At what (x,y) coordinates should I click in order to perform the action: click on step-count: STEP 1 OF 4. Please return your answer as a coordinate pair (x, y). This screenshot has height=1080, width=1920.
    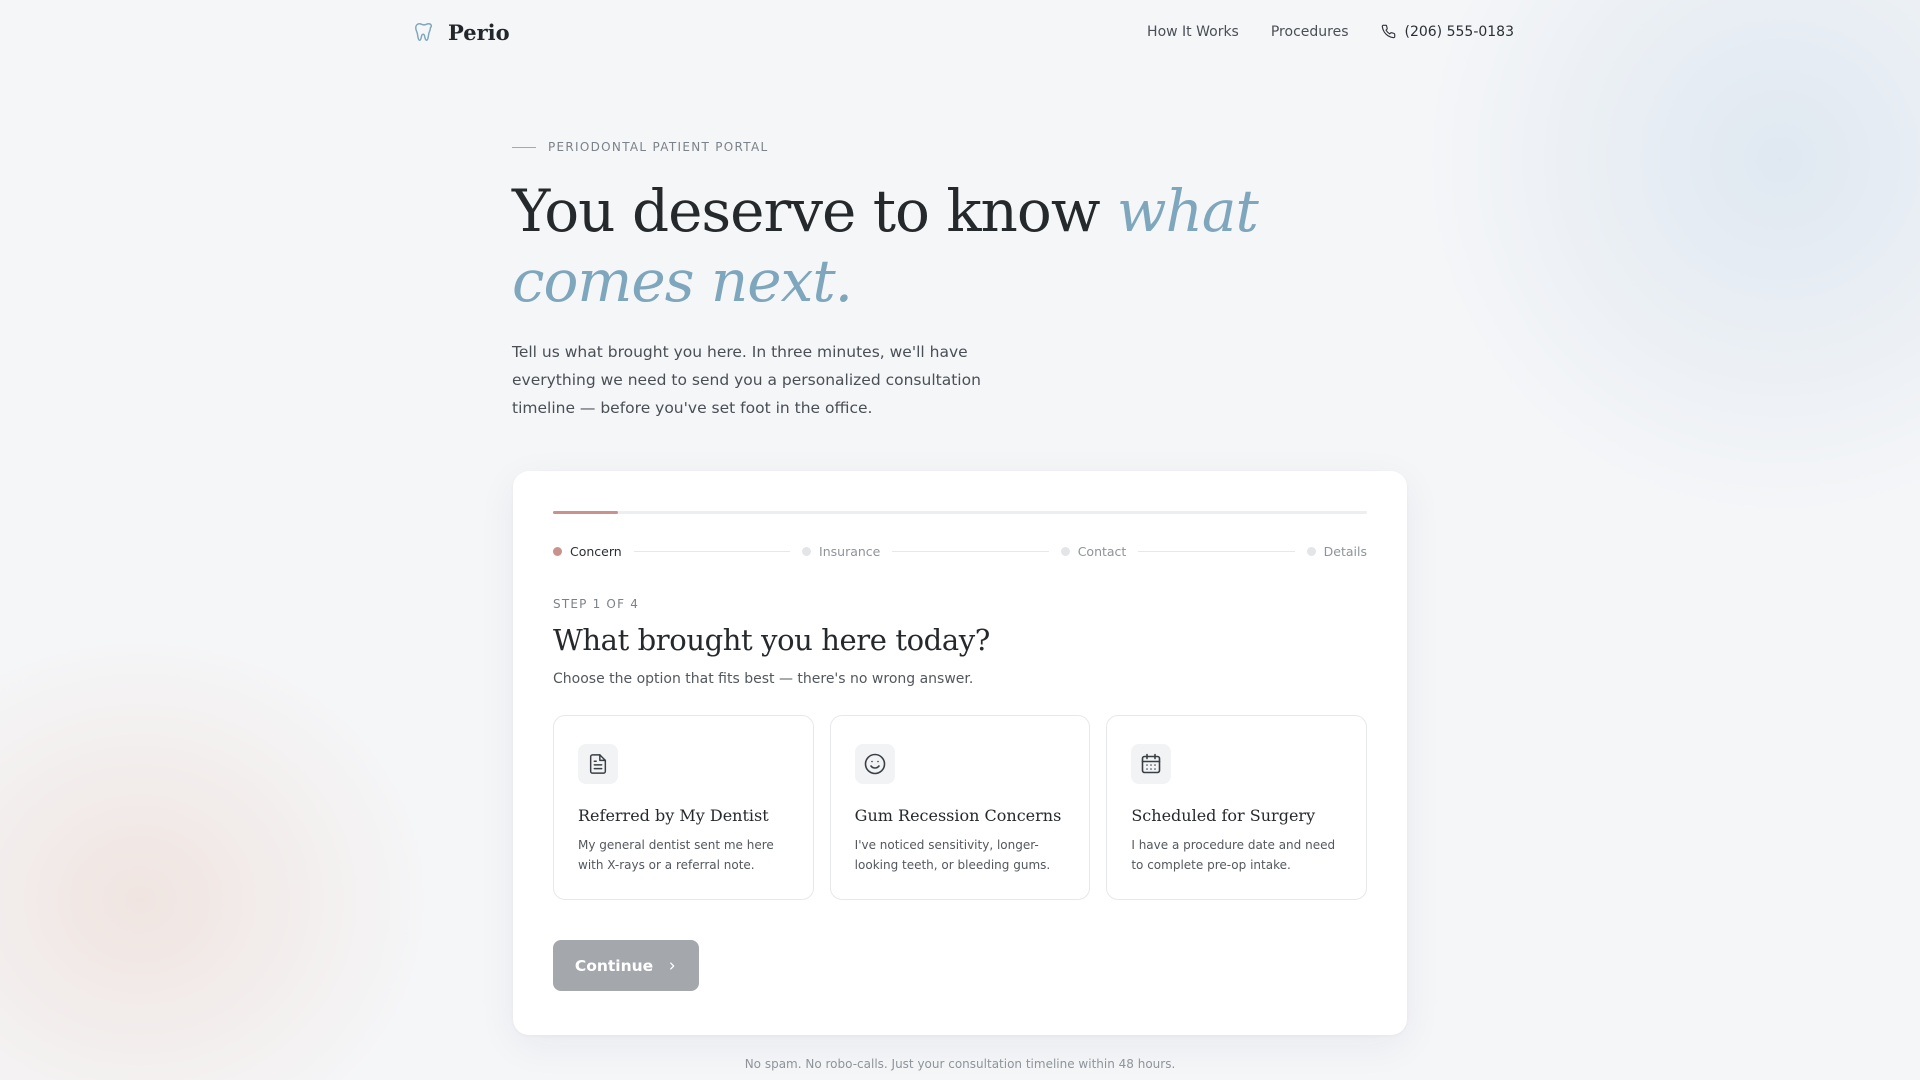
    Looking at the image, I should click on (596, 604).